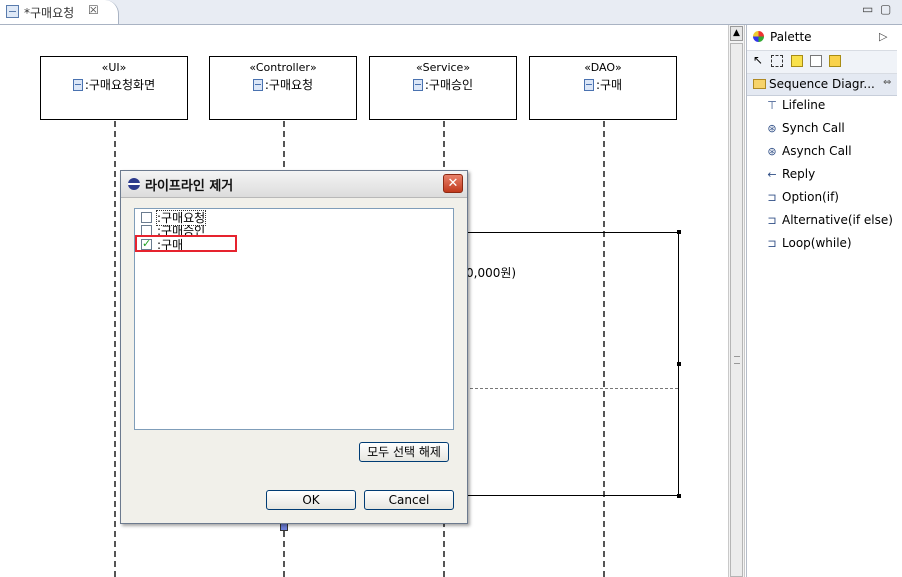 The height and width of the screenshot is (577, 902). Describe the element at coordinates (772, 243) in the screenshot. I see `loop-icon: ⊐` at that location.